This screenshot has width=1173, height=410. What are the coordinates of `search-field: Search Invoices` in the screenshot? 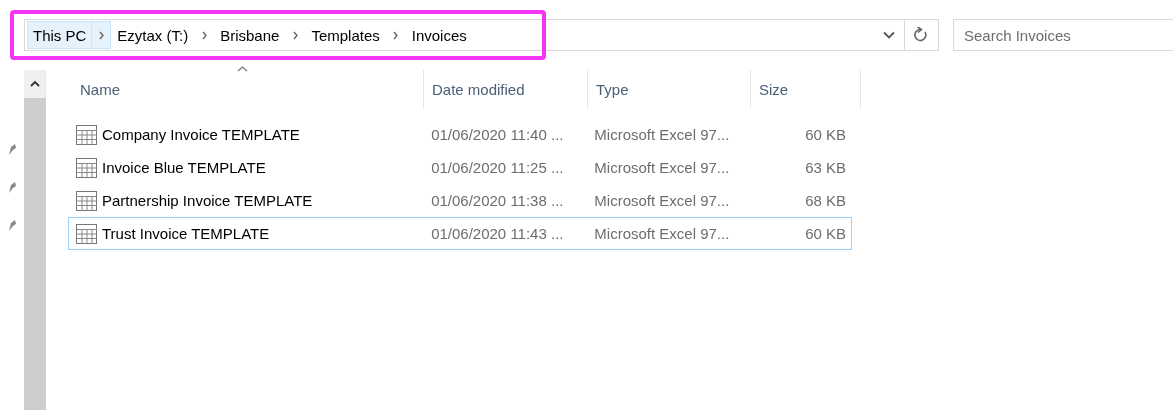 It's located at (1063, 35).